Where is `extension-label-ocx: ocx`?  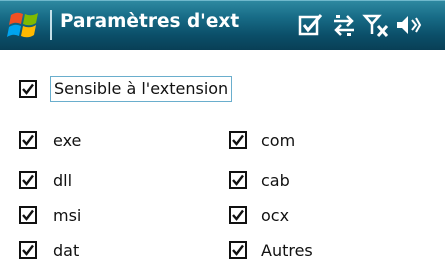 extension-label-ocx: ocx is located at coordinates (275, 215).